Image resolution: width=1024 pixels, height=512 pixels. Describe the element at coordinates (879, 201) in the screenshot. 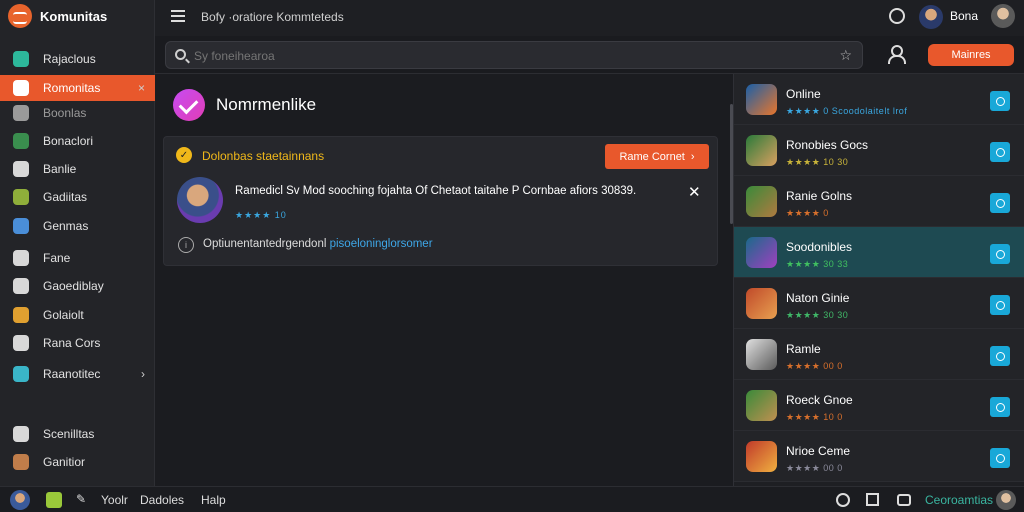

I see `game-row: Ranie Golns ★★★★ 0` at that location.